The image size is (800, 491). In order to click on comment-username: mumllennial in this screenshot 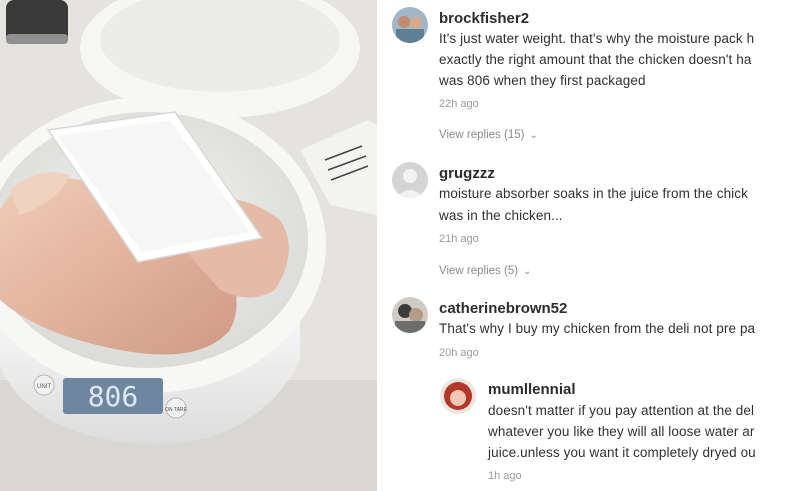, I will do `click(532, 389)`.